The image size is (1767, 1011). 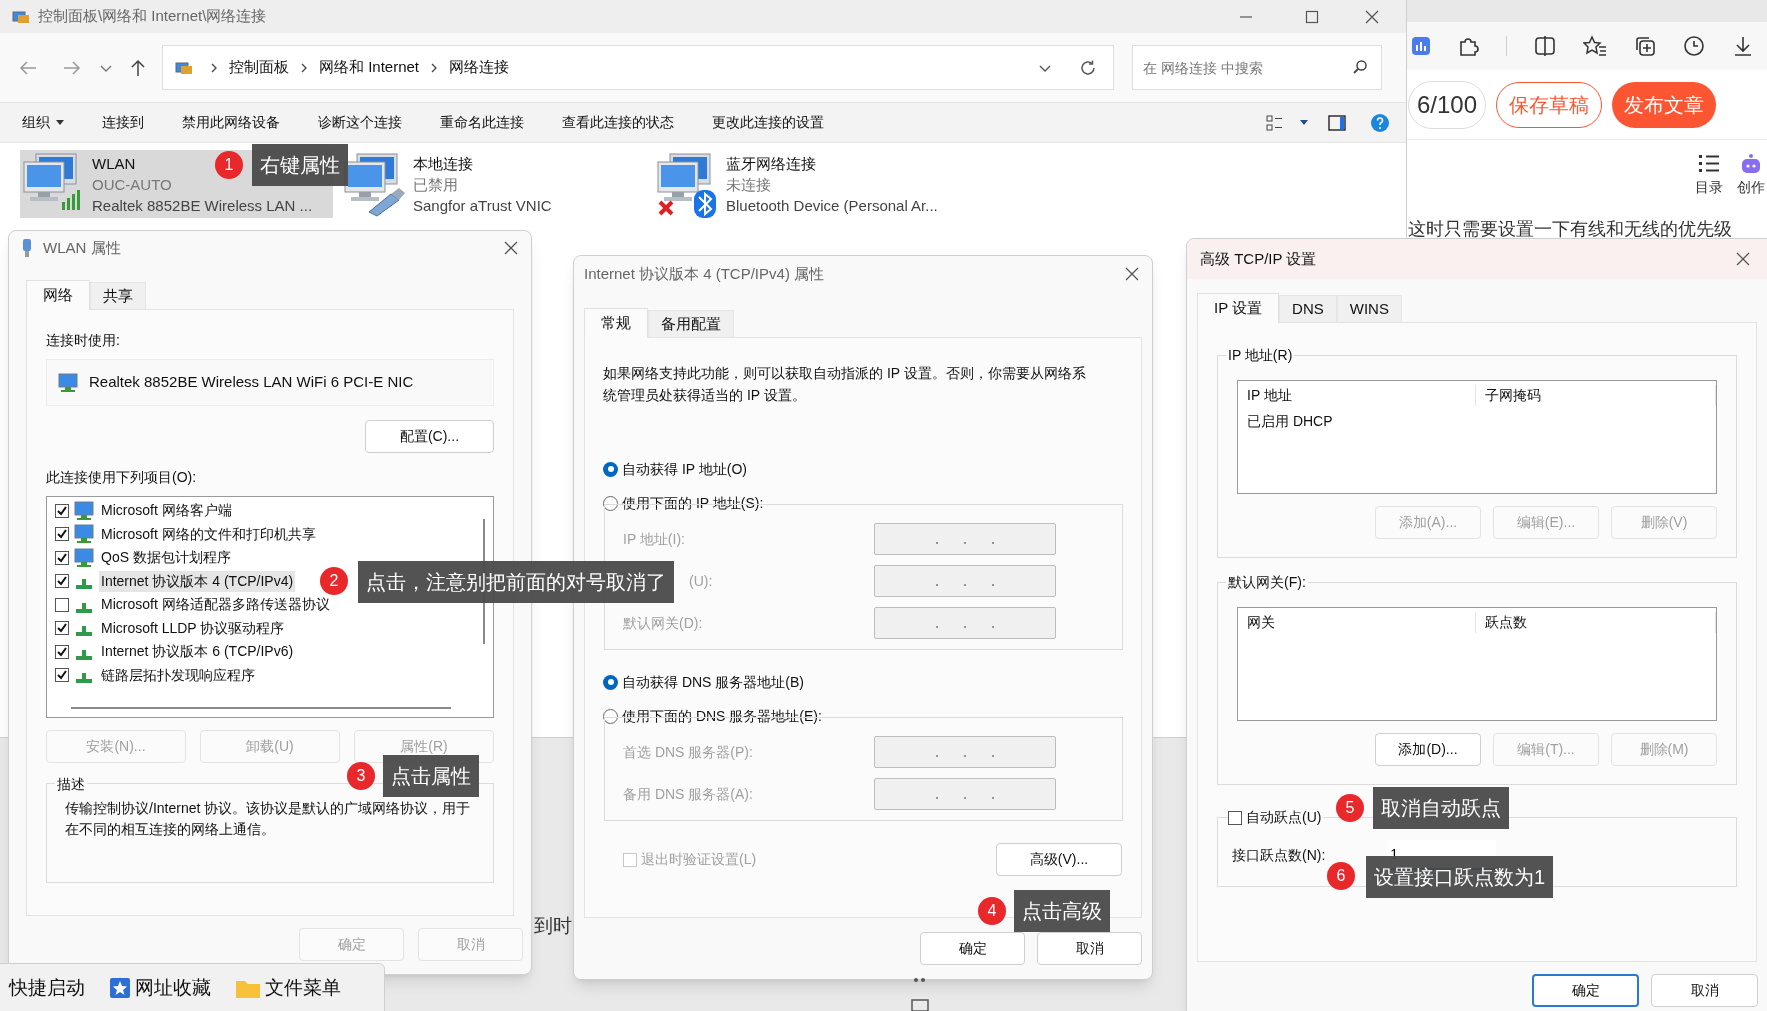 What do you see at coordinates (616, 323) in the screenshot?
I see `tab: 常规` at bounding box center [616, 323].